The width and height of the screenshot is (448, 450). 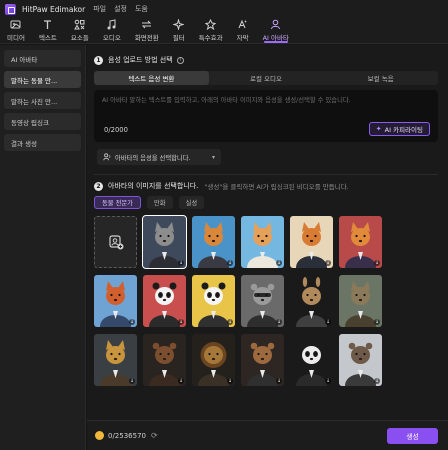 What do you see at coordinates (117, 202) in the screenshot?
I see `chip-animal-expert: 동물 전문가` at bounding box center [117, 202].